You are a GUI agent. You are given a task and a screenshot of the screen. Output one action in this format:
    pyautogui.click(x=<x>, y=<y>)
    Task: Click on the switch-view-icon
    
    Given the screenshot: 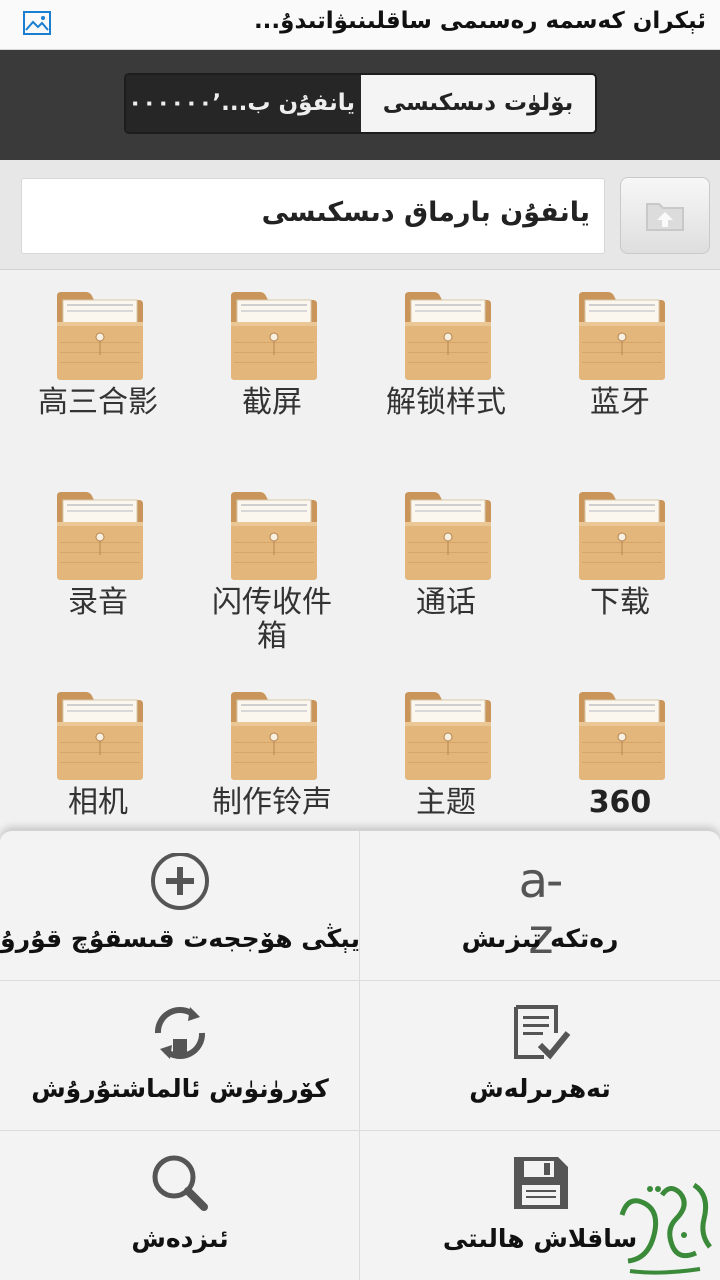 What is the action you would take?
    pyautogui.click(x=180, y=1033)
    